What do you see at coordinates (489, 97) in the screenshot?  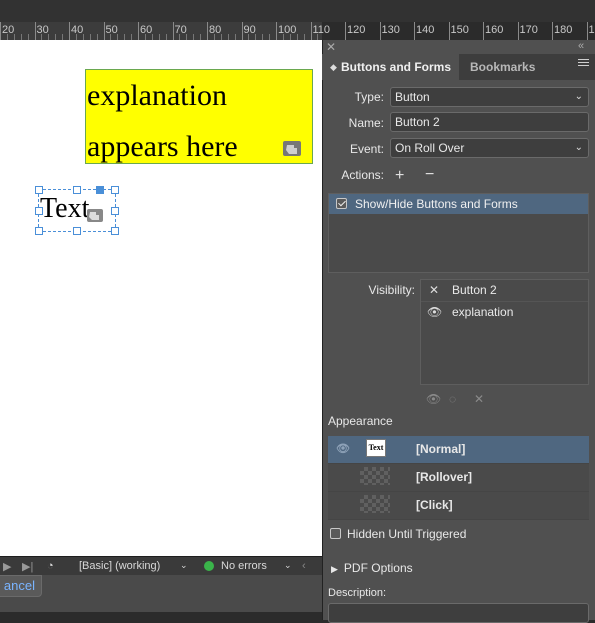 I see `type-select: Button ⌄` at bounding box center [489, 97].